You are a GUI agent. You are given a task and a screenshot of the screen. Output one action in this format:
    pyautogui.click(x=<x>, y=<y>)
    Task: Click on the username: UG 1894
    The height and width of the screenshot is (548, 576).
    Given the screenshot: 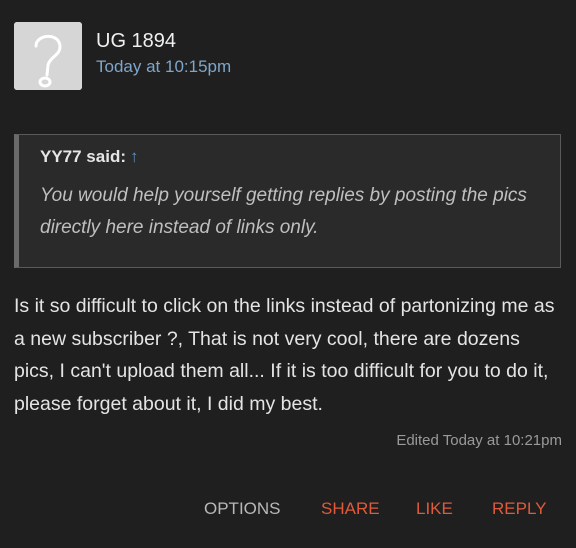 What is the action you would take?
    pyautogui.click(x=163, y=41)
    